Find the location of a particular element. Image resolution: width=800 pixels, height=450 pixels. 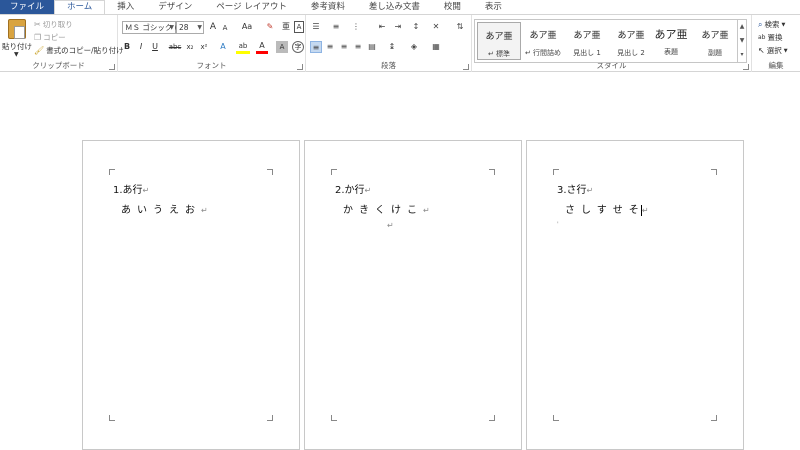

paste-icon is located at coordinates (17, 29).